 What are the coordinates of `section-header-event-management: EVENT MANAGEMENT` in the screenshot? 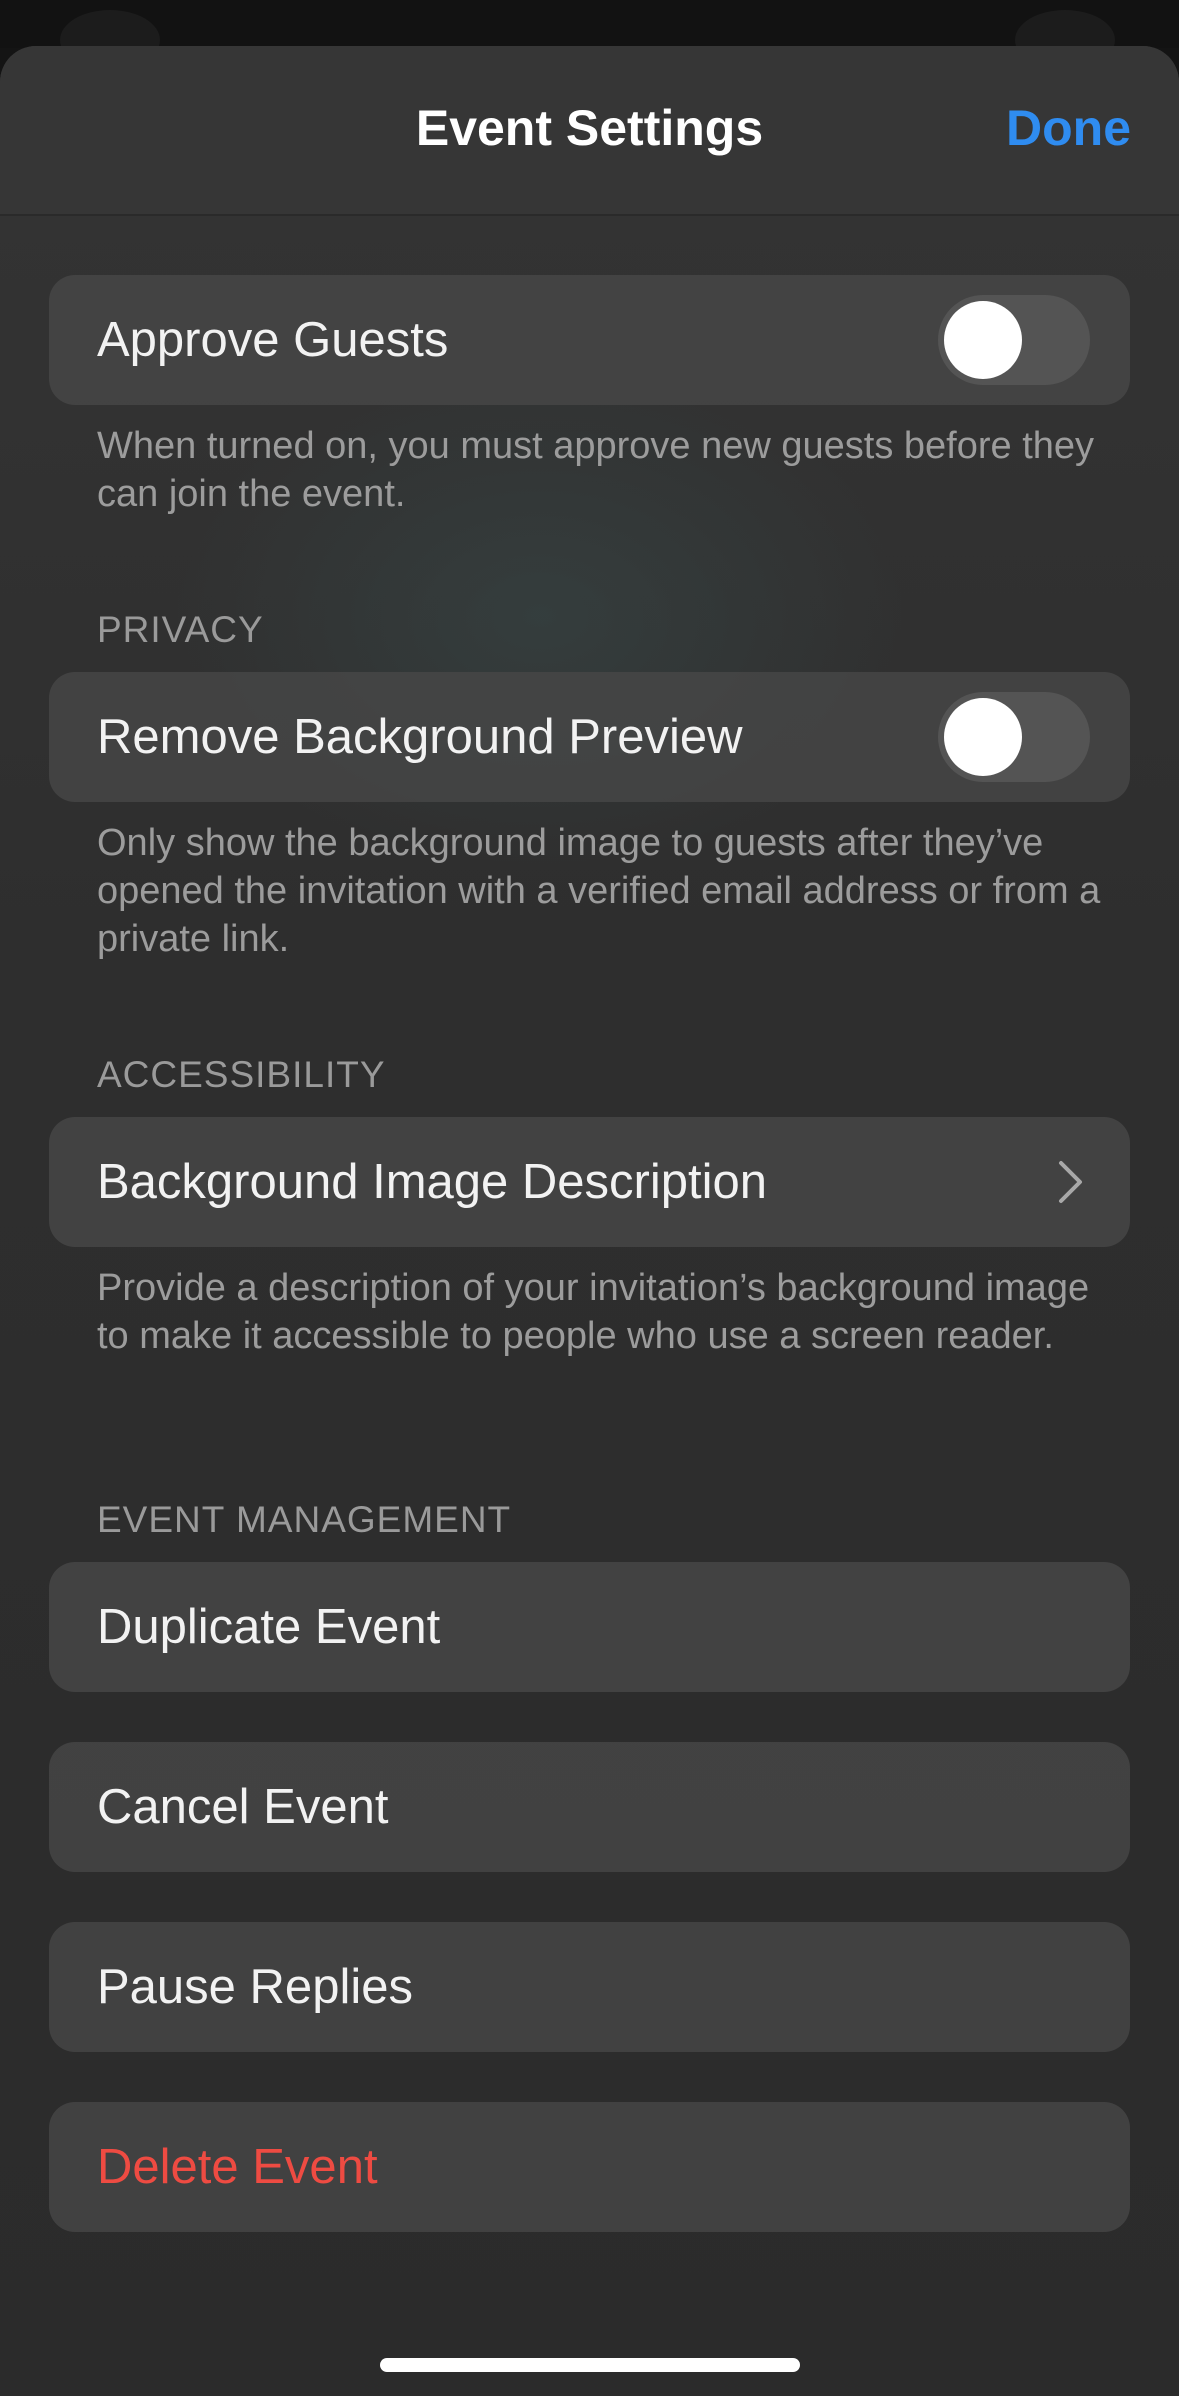 It's located at (304, 1519).